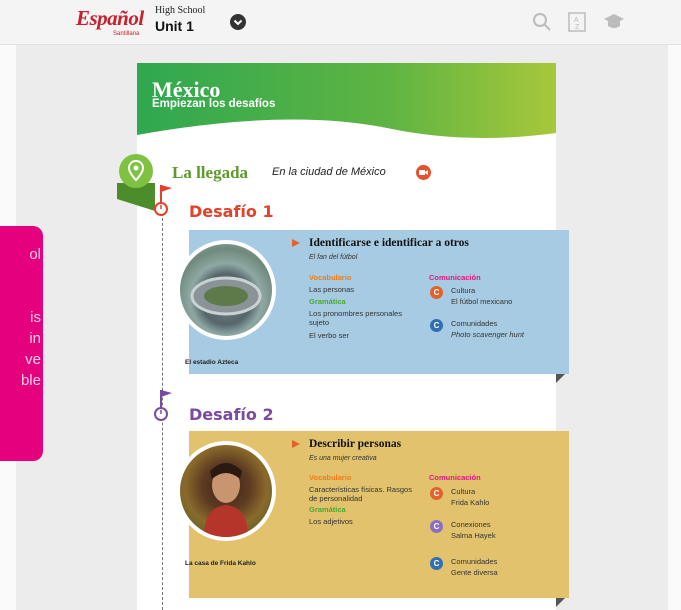 The height and width of the screenshot is (610, 681). Describe the element at coordinates (238, 22) in the screenshot. I see `chevron-down-icon` at that location.